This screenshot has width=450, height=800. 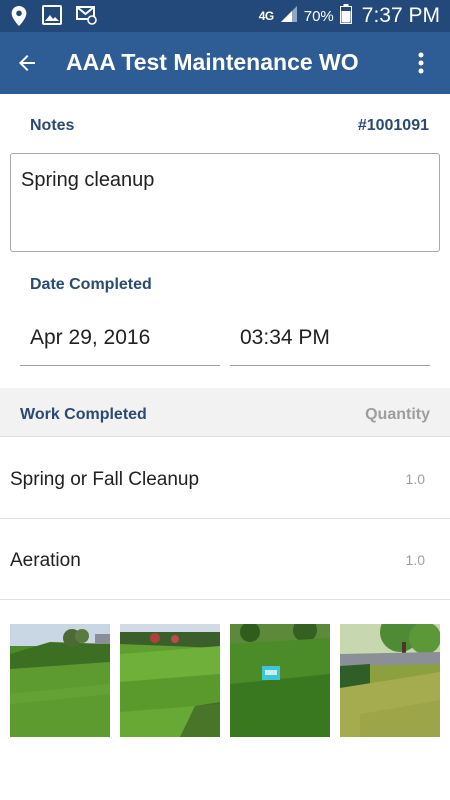 What do you see at coordinates (105, 479) in the screenshot?
I see `work-item-name: Spring or Fall Cleanup` at bounding box center [105, 479].